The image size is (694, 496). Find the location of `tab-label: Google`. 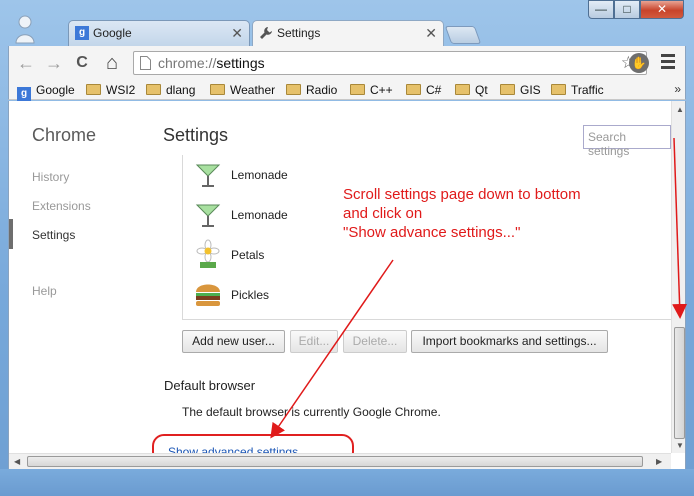

tab-label: Google is located at coordinates (112, 33).